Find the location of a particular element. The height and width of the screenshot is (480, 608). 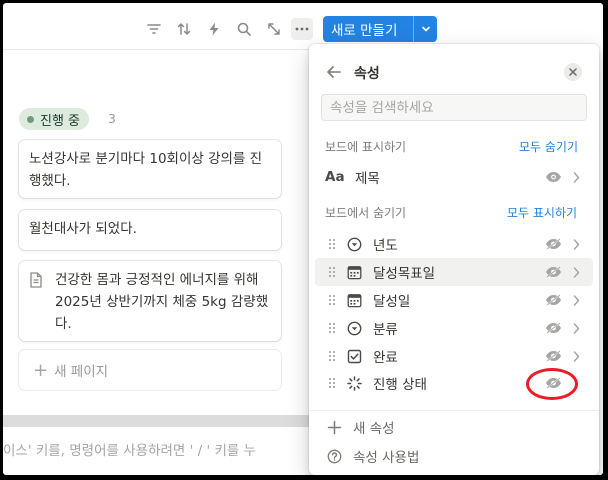

property-row-done: 완료 is located at coordinates (454, 356).